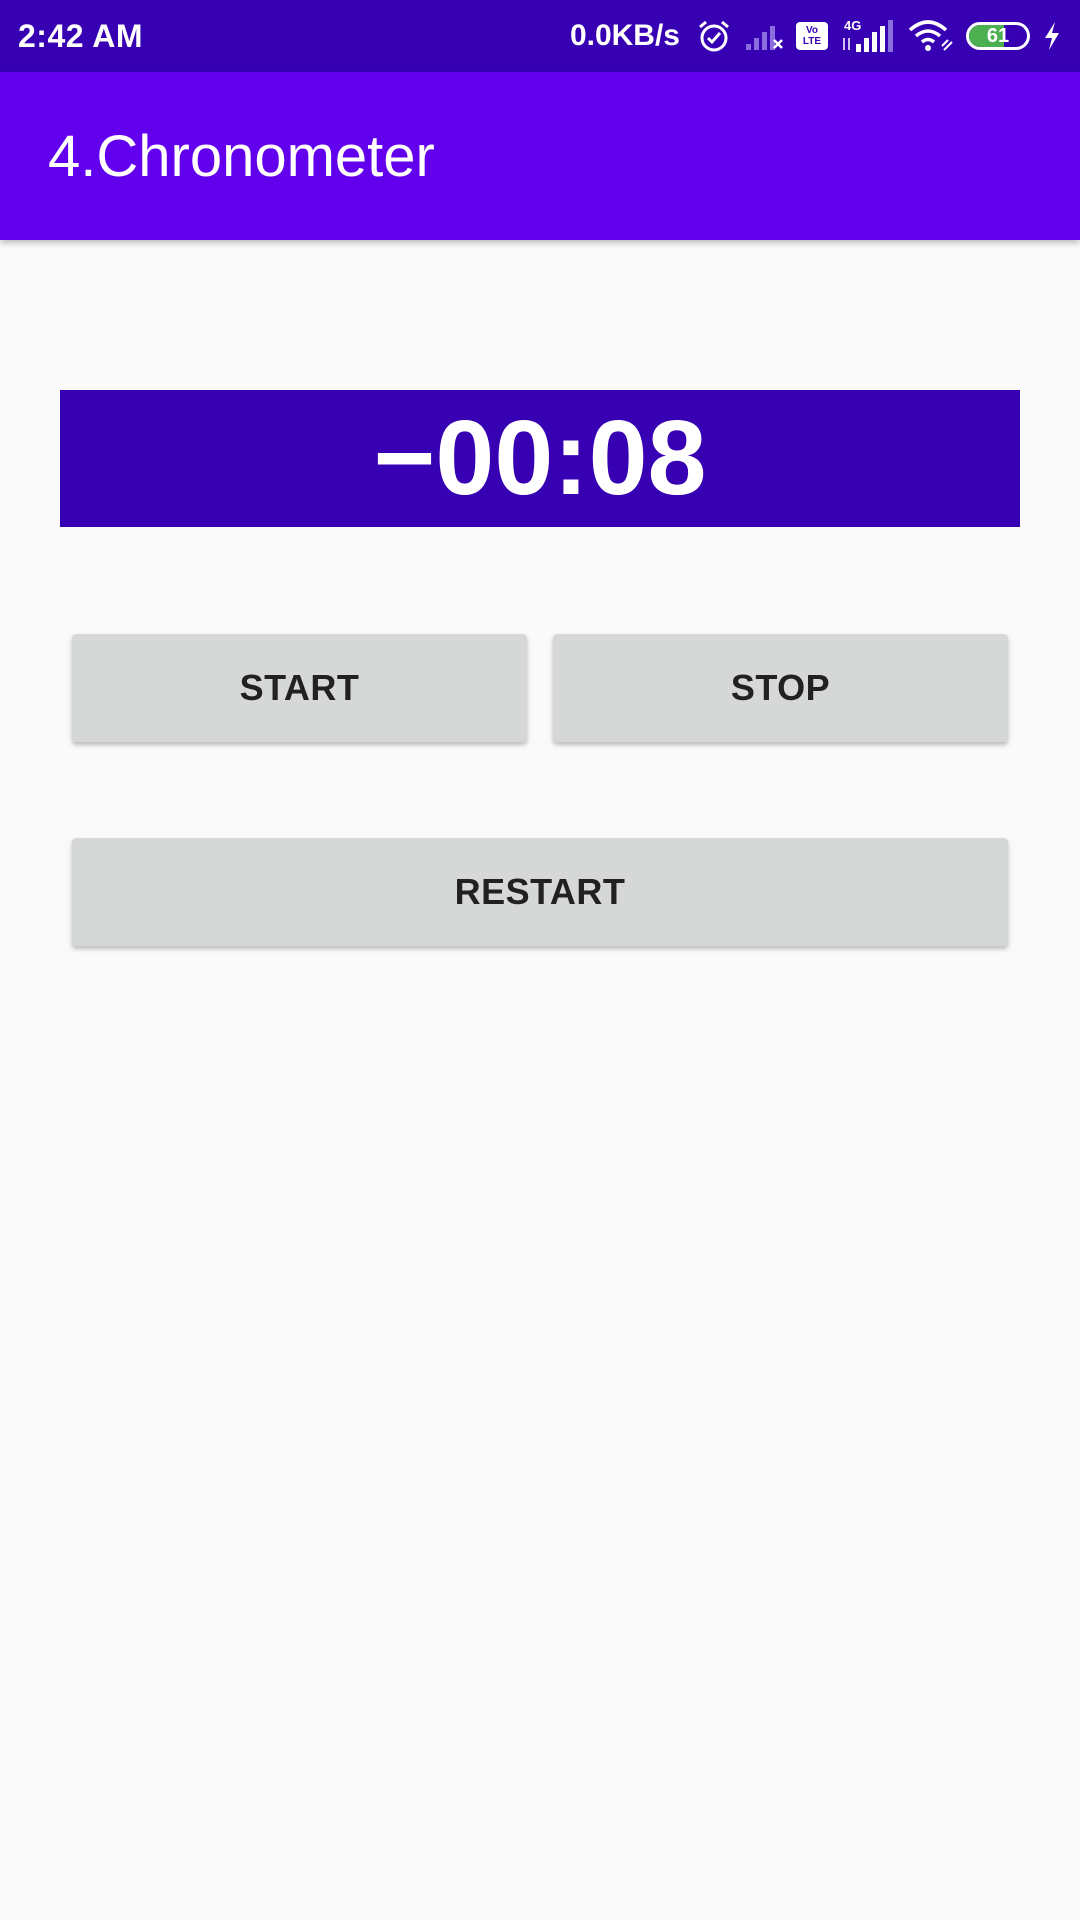 This screenshot has width=1080, height=1920. What do you see at coordinates (540, 156) in the screenshot?
I see `app-bar: 4.Chronometer` at bounding box center [540, 156].